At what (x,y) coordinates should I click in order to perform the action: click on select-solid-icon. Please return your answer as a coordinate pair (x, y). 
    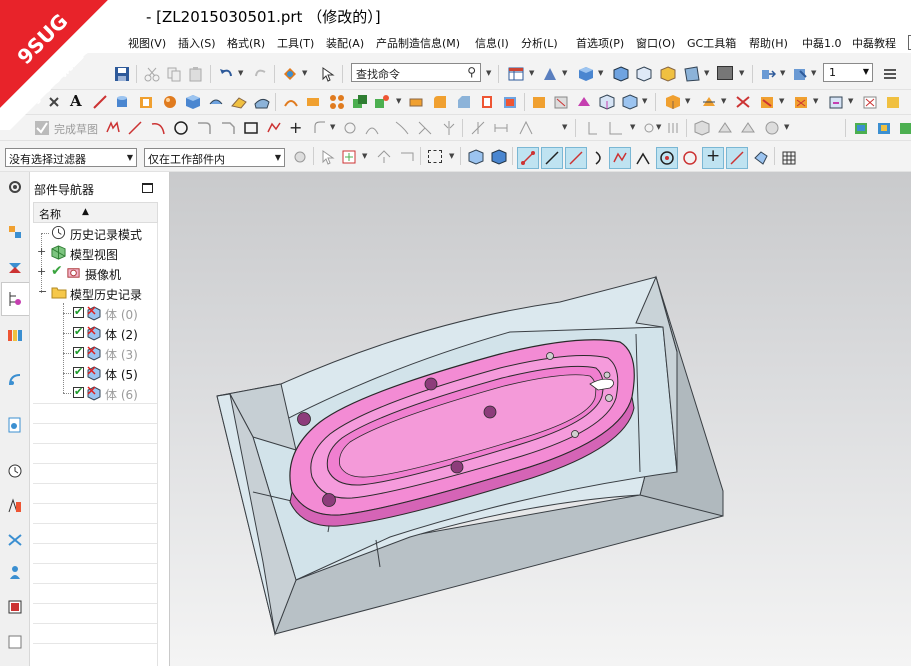
    Looking at the image, I should click on (476, 157).